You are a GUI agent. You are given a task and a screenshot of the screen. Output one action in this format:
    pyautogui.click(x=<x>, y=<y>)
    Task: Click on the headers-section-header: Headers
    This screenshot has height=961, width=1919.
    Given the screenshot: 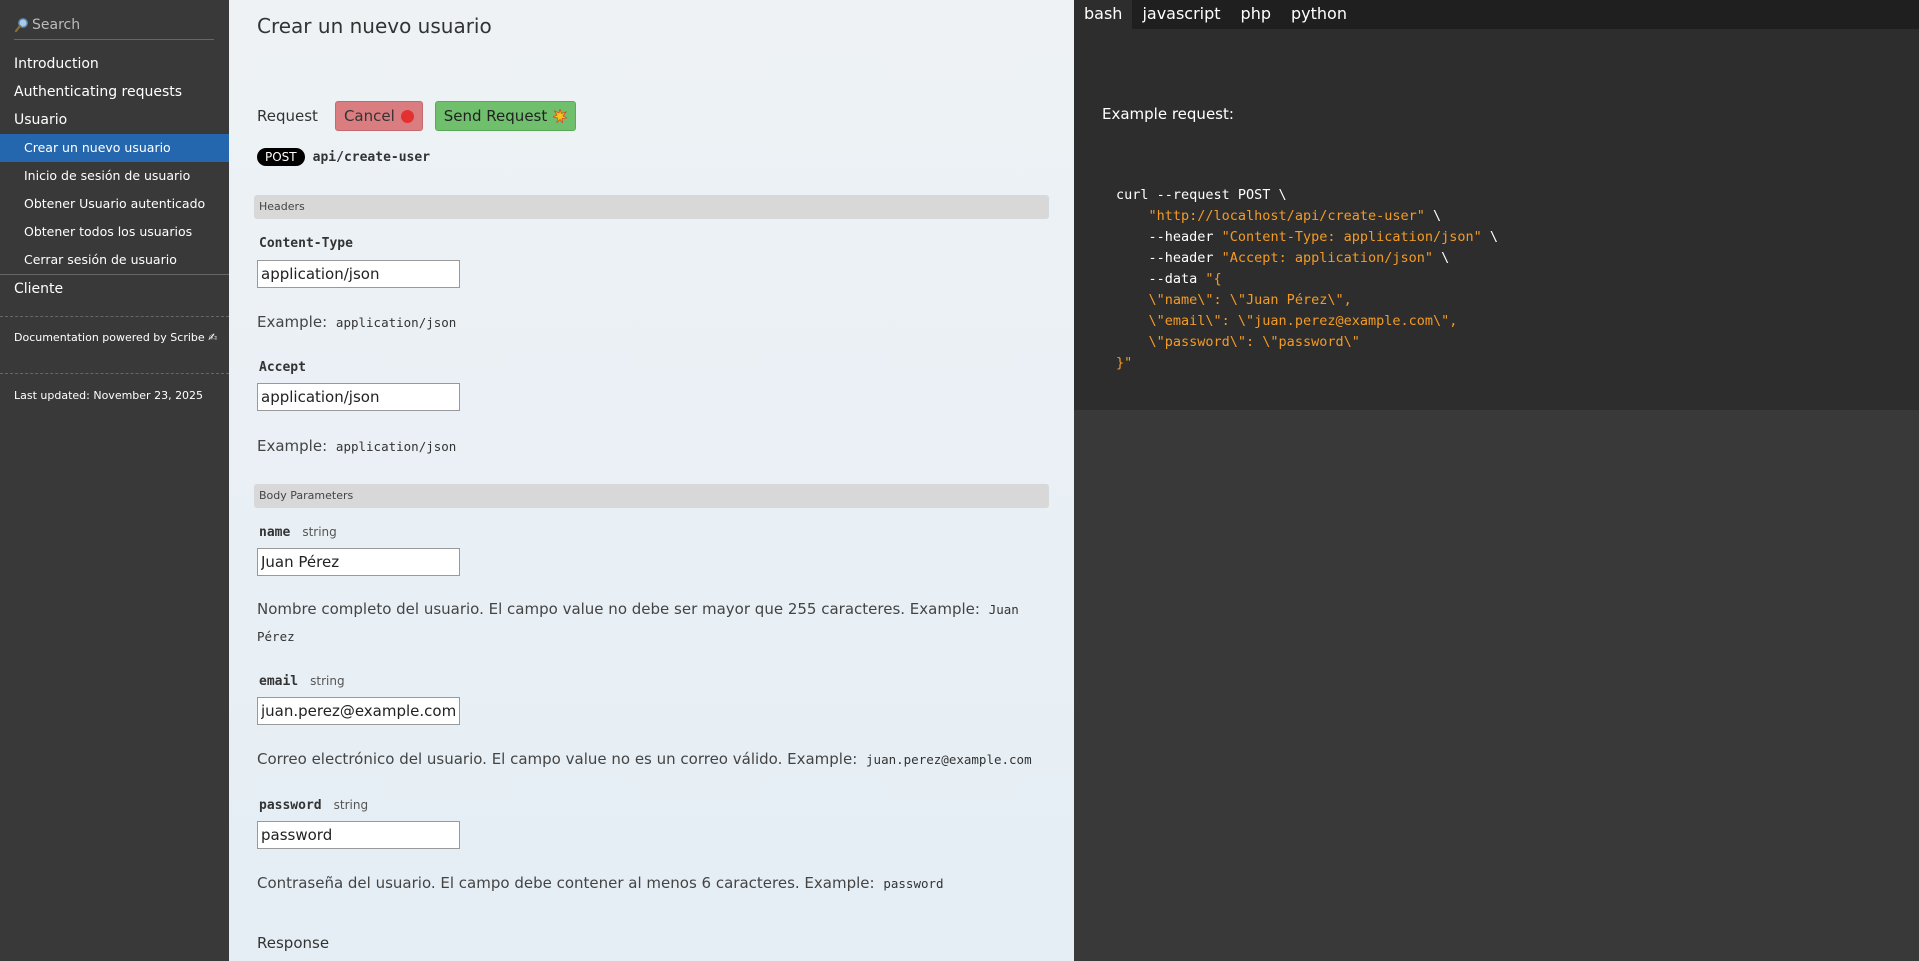 What is the action you would take?
    pyautogui.click(x=651, y=207)
    